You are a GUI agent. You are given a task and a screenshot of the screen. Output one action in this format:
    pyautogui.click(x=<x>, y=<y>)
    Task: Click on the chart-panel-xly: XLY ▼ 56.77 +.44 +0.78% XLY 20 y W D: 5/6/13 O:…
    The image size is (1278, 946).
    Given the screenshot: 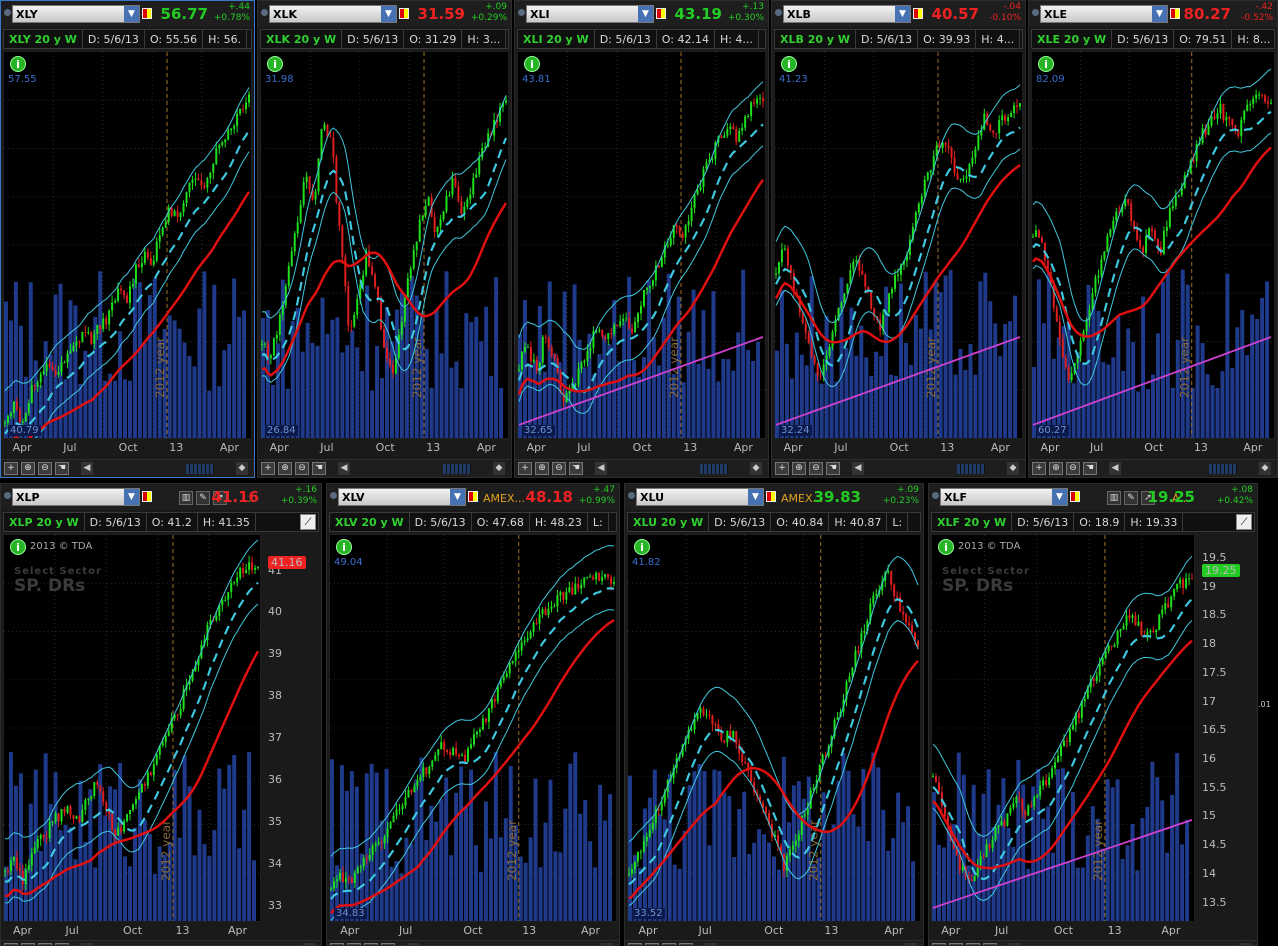 What is the action you would take?
    pyautogui.click(x=127, y=239)
    